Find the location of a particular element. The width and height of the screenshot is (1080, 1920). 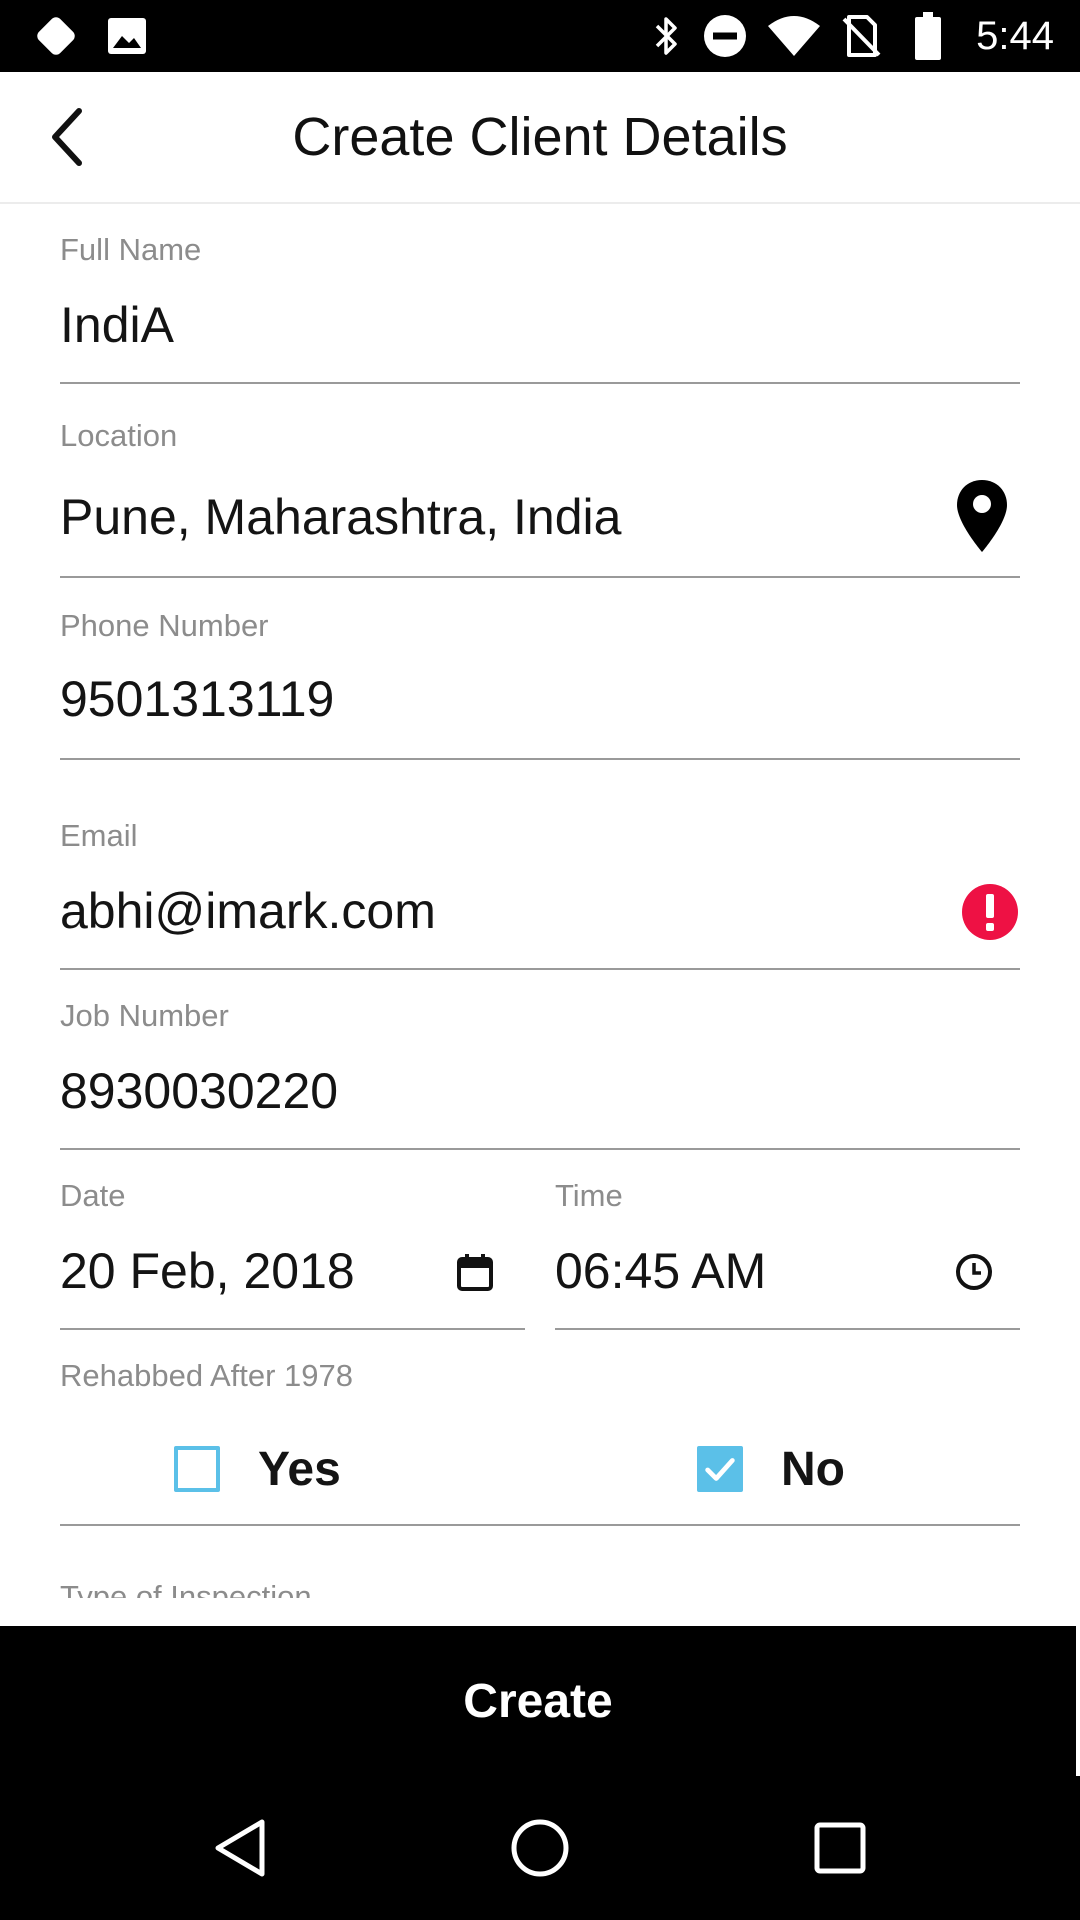

status-bar: 5:44 is located at coordinates (540, 36).